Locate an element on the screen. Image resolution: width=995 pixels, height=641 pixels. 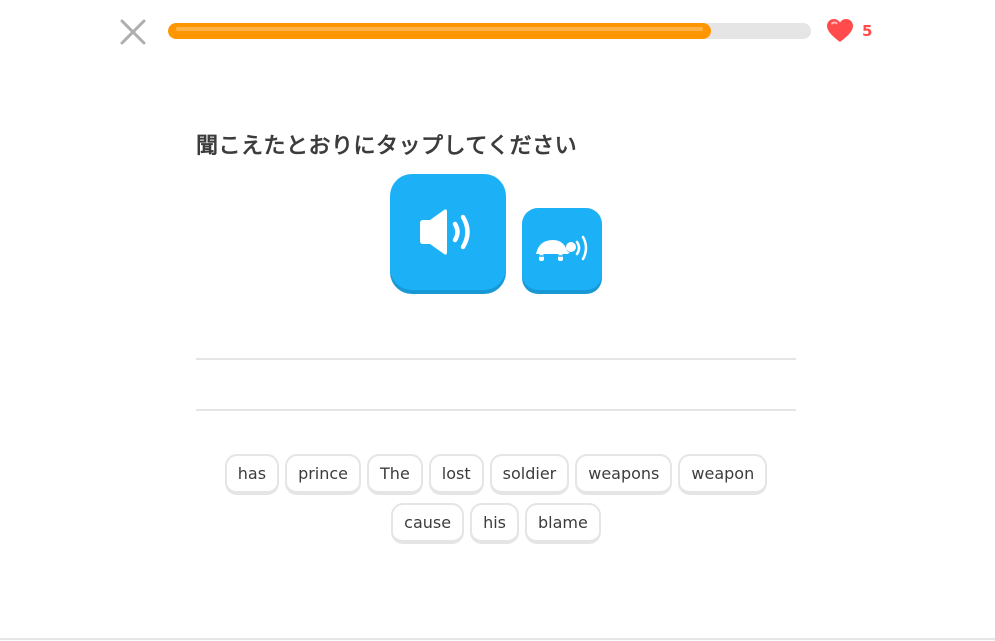
word-chip-the: The is located at coordinates (395, 474).